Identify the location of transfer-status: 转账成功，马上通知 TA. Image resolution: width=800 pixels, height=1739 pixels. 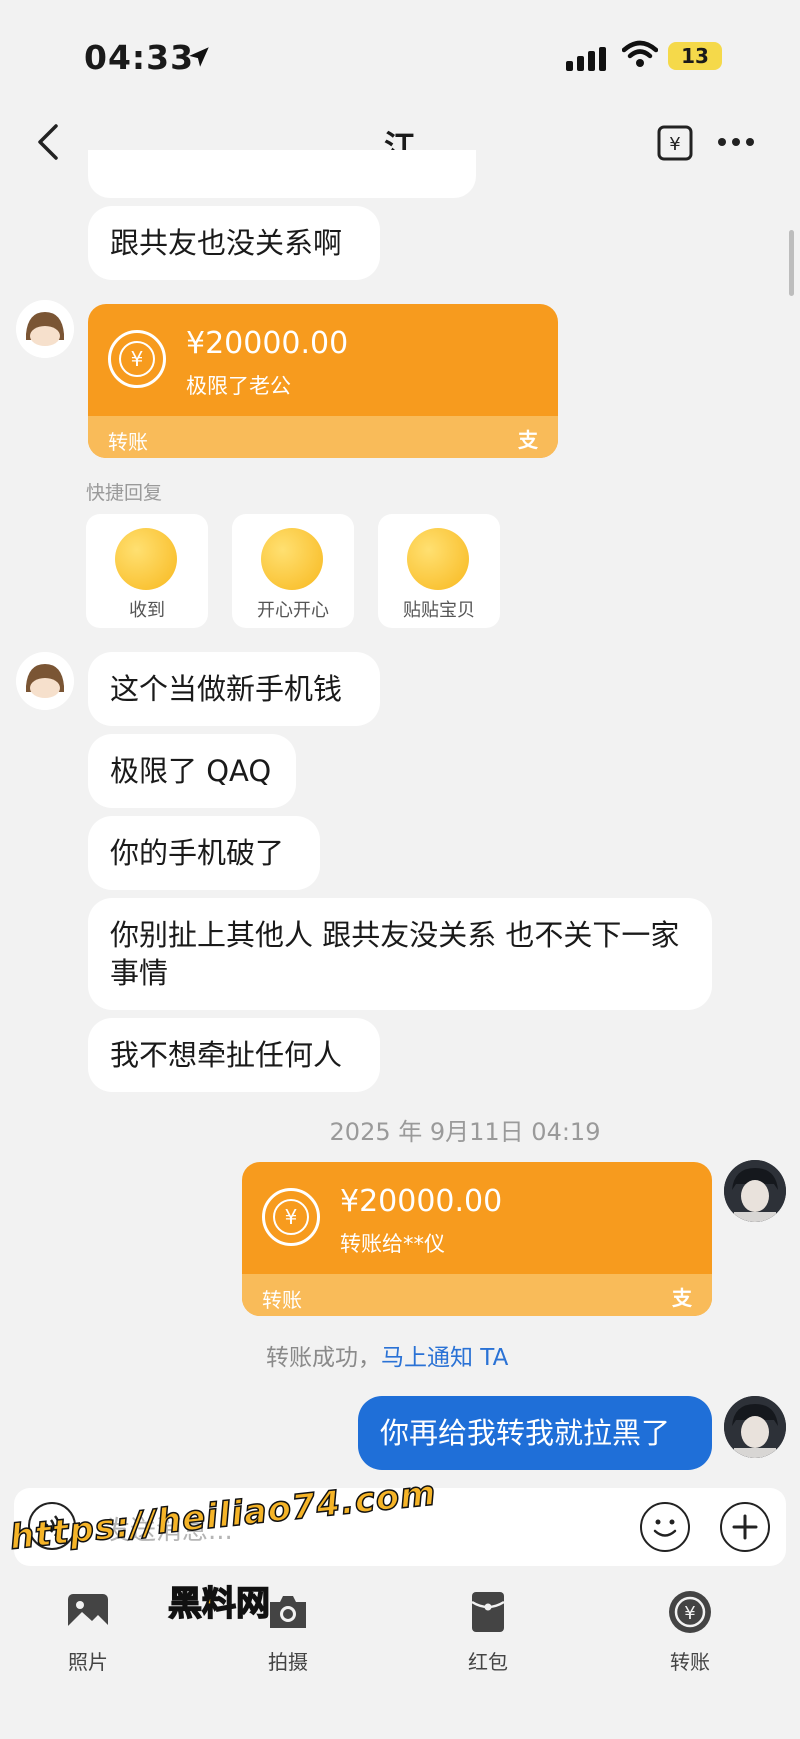
(387, 1355).